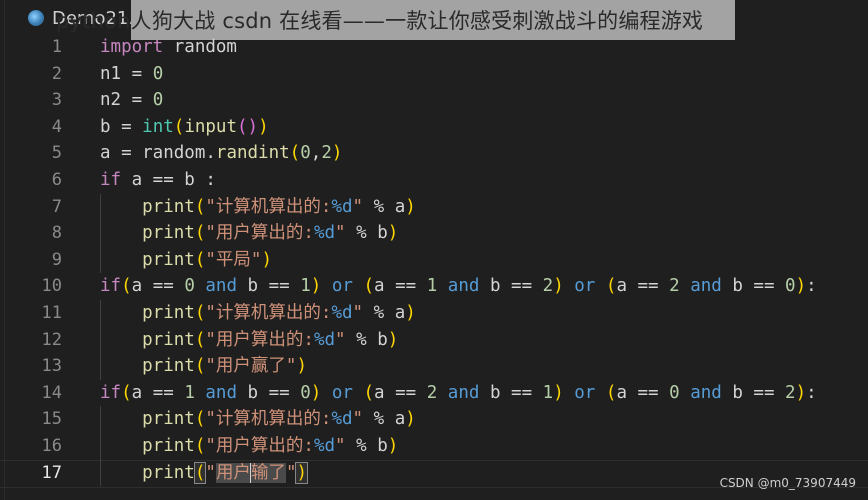 The width and height of the screenshot is (868, 500). What do you see at coordinates (56, 153) in the screenshot?
I see `line-number: 5` at bounding box center [56, 153].